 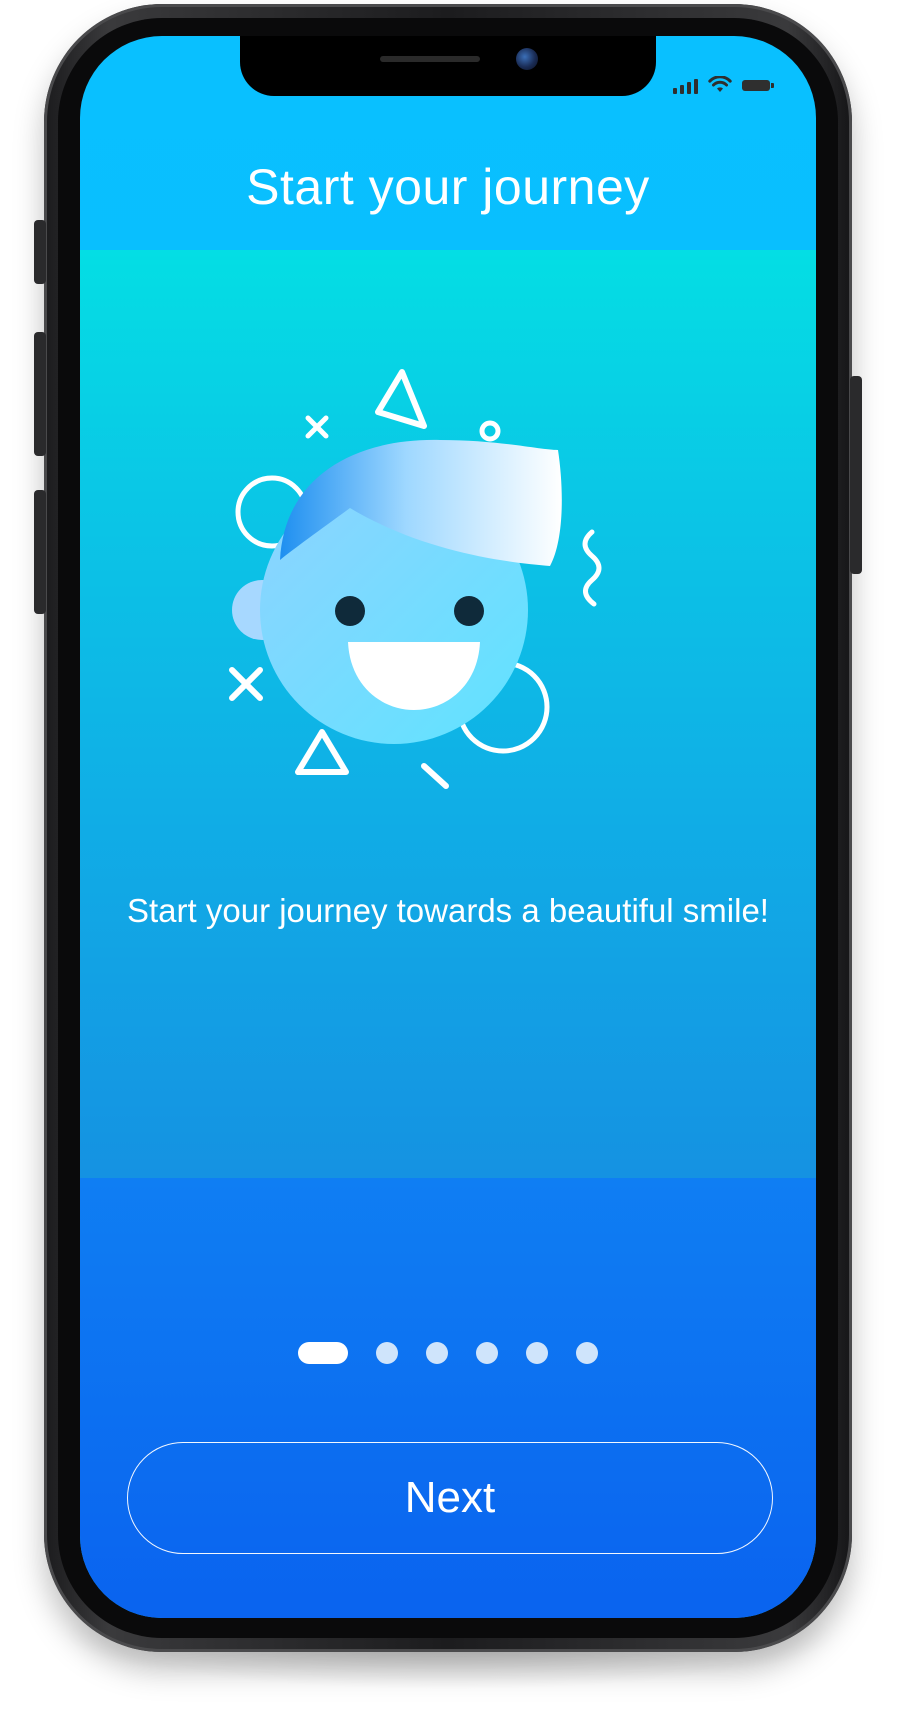 What do you see at coordinates (40, 252) in the screenshot?
I see `silent-switch` at bounding box center [40, 252].